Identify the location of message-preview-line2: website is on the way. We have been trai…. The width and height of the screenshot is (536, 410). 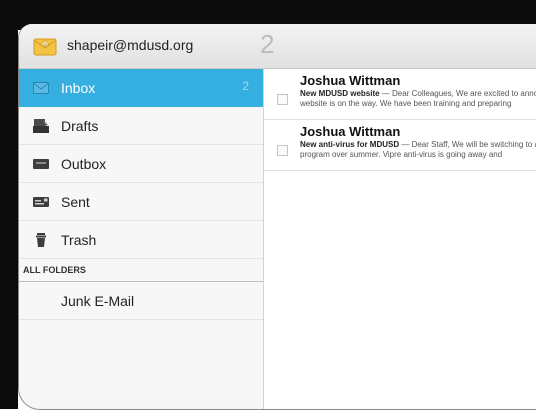
(406, 103).